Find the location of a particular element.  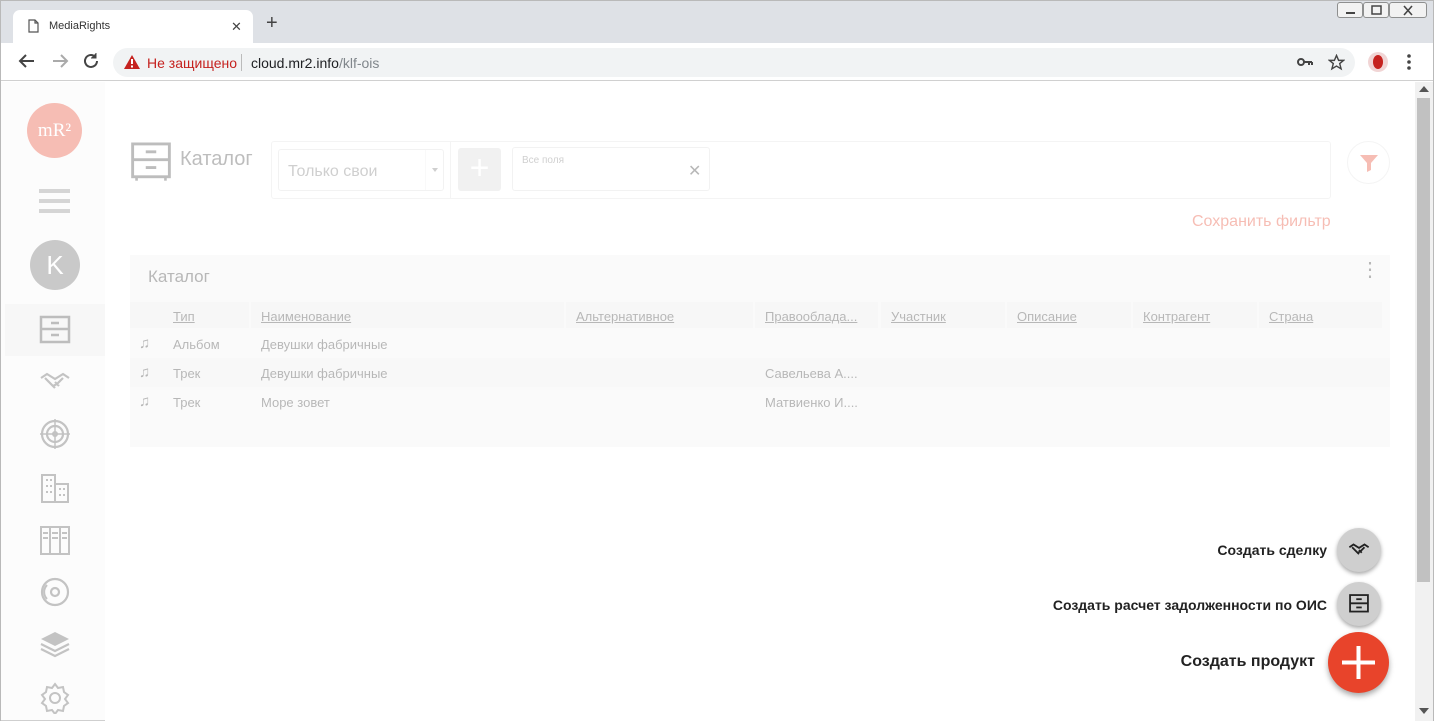

forward-icon is located at coordinates (60, 61).